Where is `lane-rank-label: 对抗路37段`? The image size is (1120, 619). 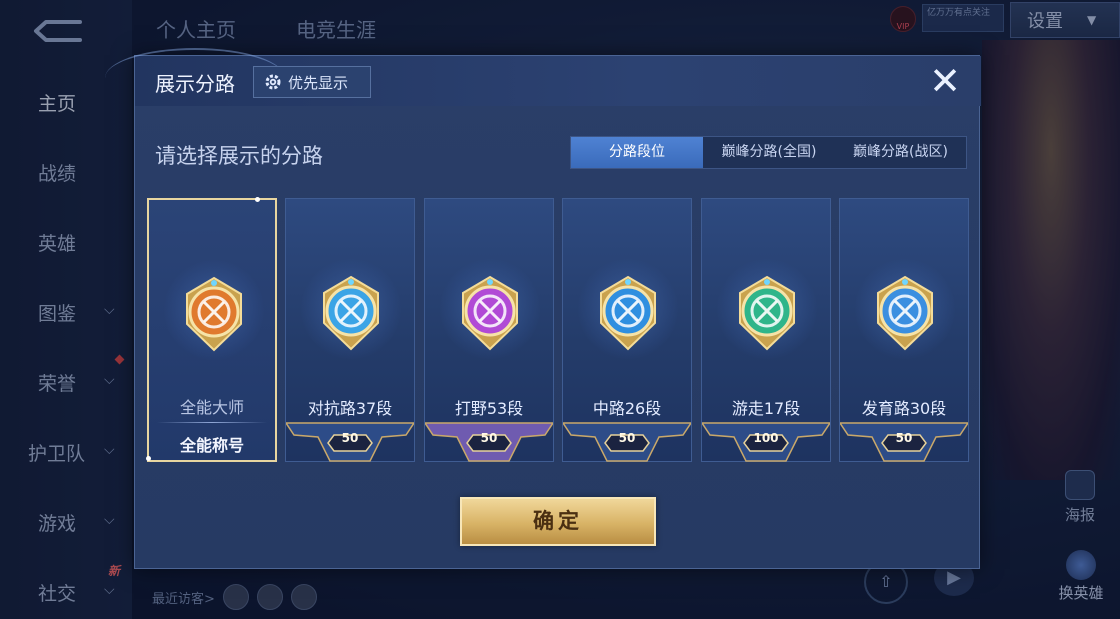
lane-rank-label: 对抗路37段 is located at coordinates (350, 408).